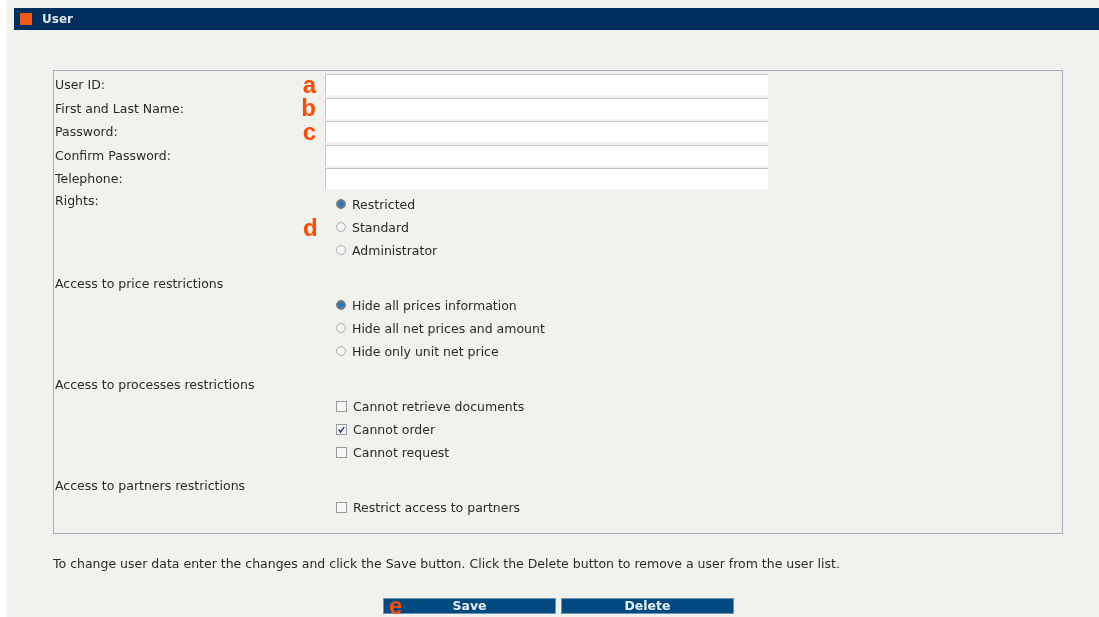  What do you see at coordinates (394, 429) in the screenshot?
I see `option-label: Cannot order` at bounding box center [394, 429].